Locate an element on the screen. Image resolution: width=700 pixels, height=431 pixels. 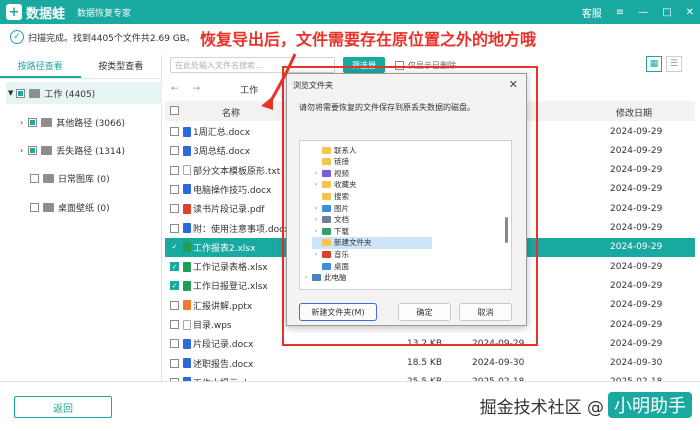
watermark-pill: 小明助手 is located at coordinates (650, 405).